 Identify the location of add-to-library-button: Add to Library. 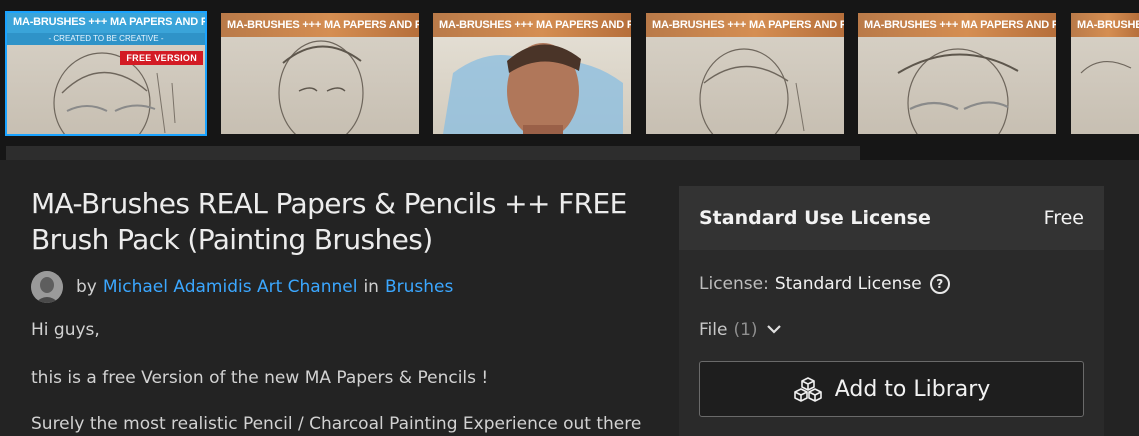
(891, 389).